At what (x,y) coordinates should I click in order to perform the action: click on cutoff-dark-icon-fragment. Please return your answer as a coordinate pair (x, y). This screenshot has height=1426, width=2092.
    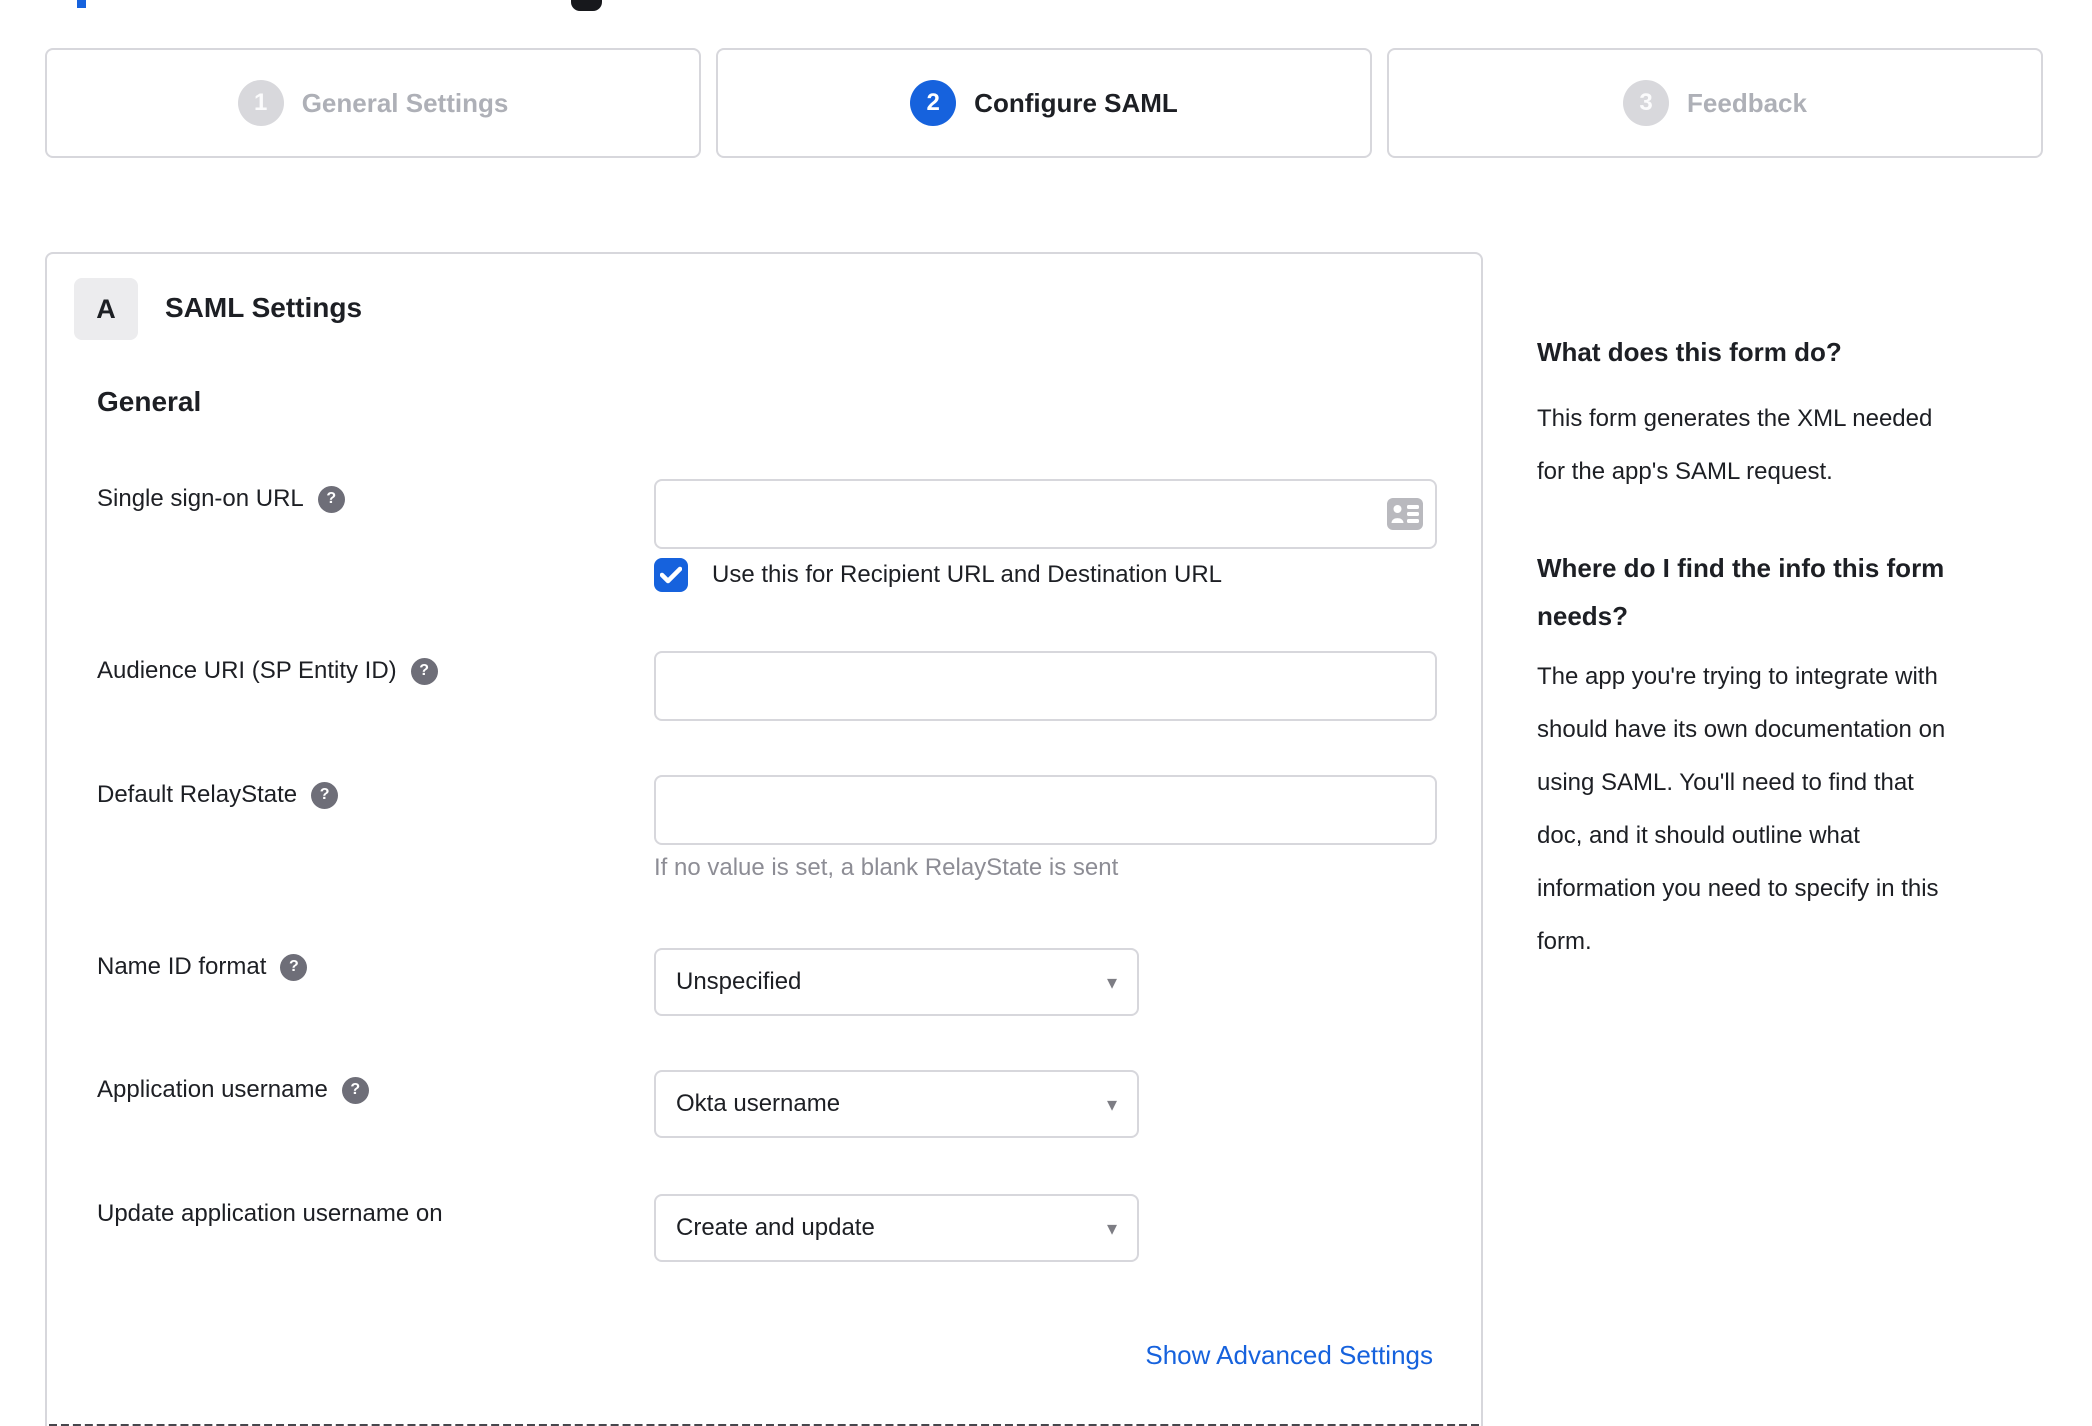
    Looking at the image, I should click on (586, 5).